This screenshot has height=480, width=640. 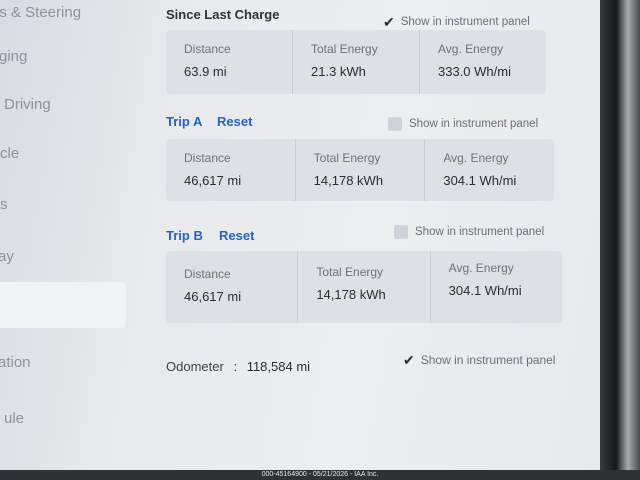 I want to click on sidebar-item-display: ay, so click(x=7, y=256).